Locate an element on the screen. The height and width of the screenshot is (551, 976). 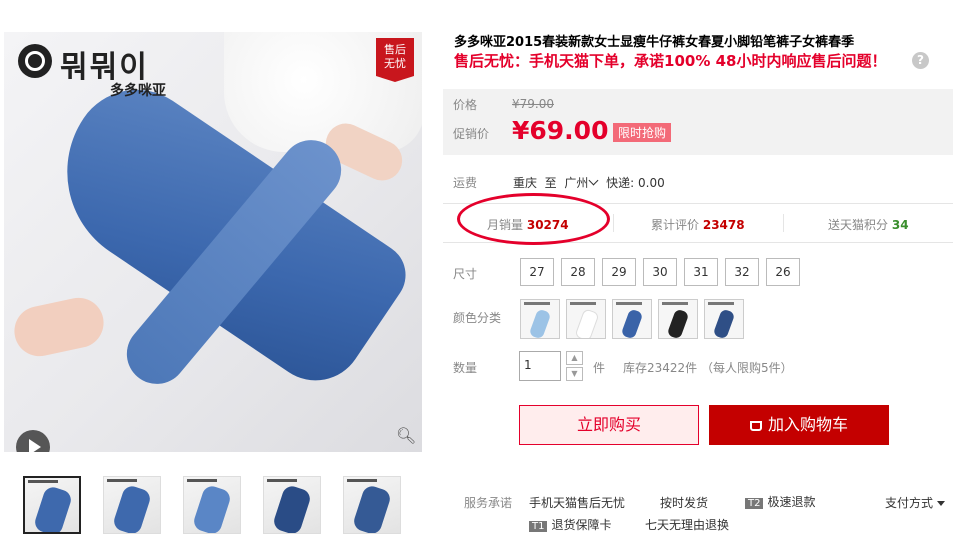
tmall-points-label: 送天猫积分 is located at coordinates (858, 225).